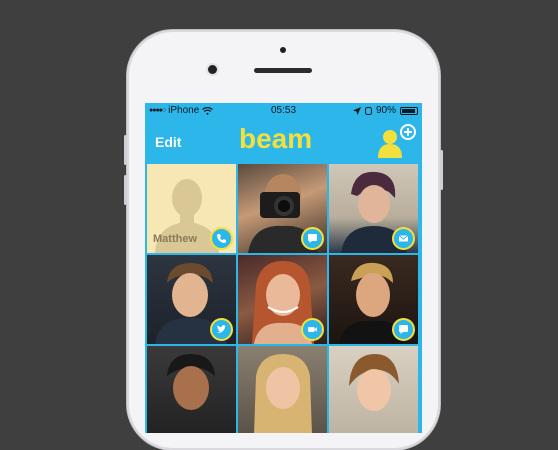 This screenshot has width=558, height=450. Describe the element at coordinates (221, 238) in the screenshot. I see `phone-icon` at that location.